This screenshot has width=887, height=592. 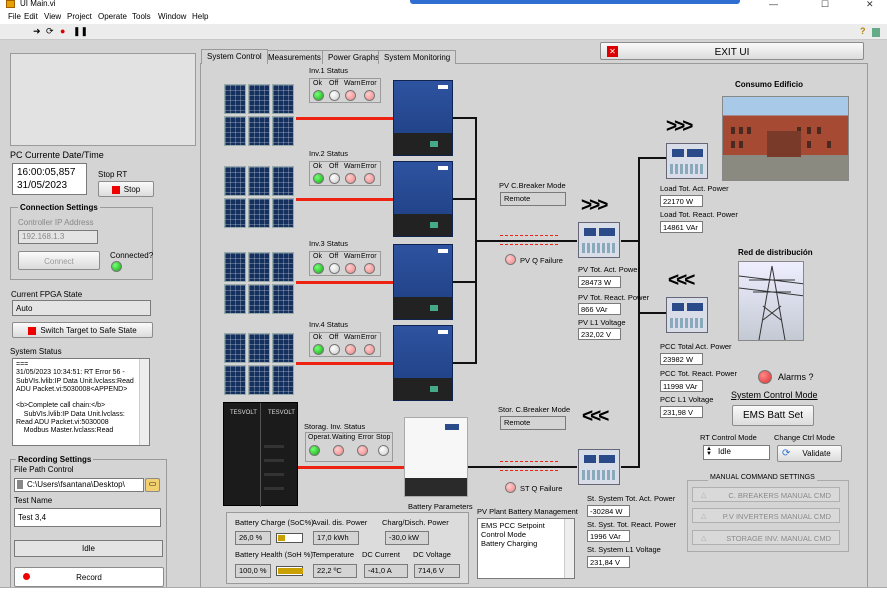 I want to click on menu-project: Project, so click(x=79, y=16).